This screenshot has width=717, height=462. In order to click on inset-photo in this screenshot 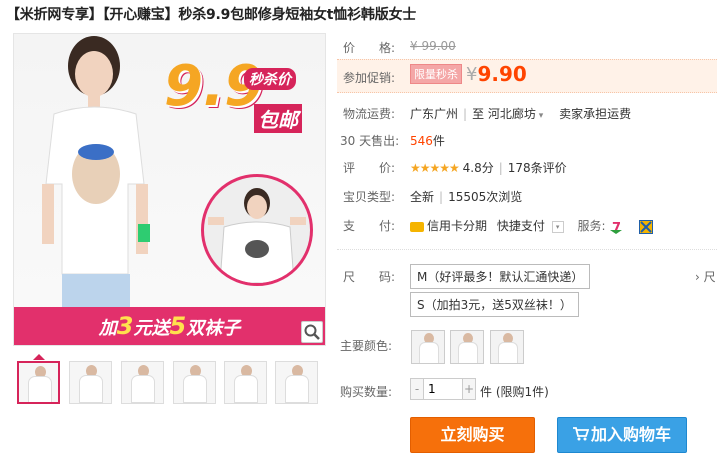, I will do `click(257, 230)`.